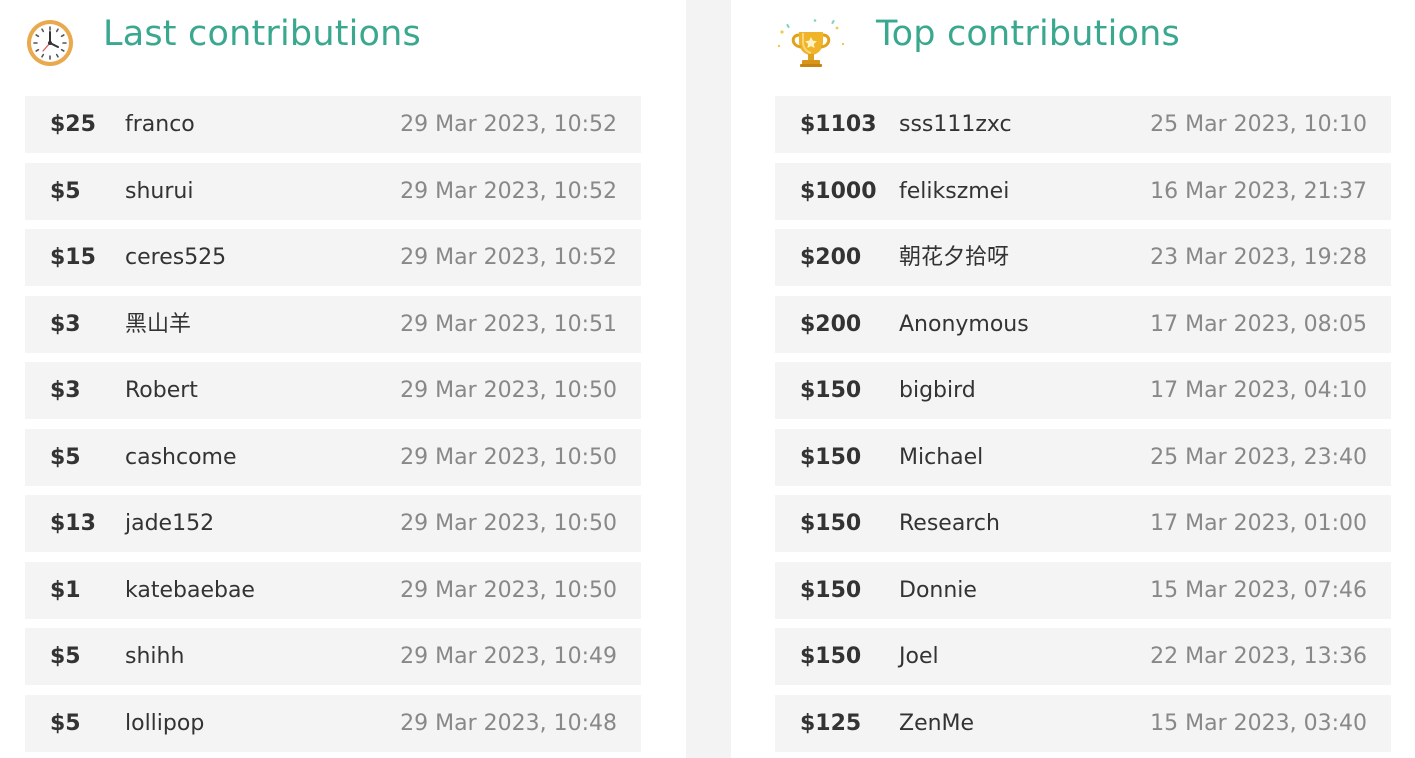  I want to click on list-item: $13 jade152 29 Mar 2023, 10:50, so click(333, 523).